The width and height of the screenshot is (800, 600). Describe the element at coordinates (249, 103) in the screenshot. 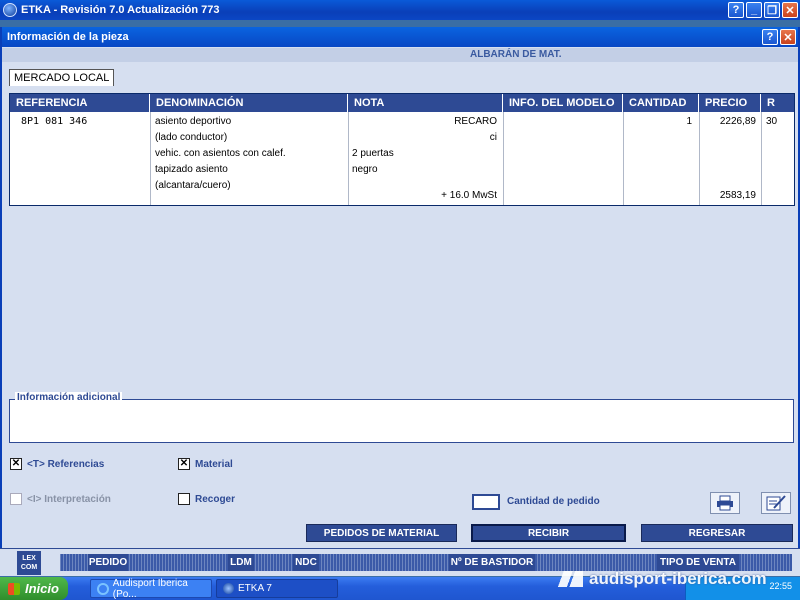

I see `column-header-denominacion: DENOMINACIÓN` at that location.